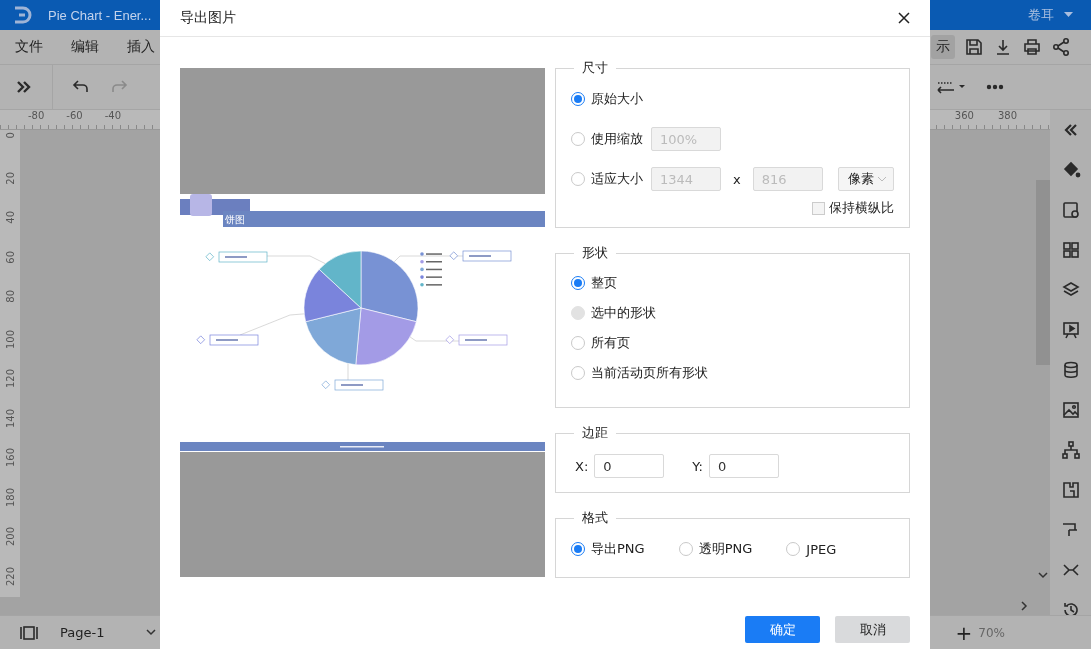 The width and height of the screenshot is (1091, 649). Describe the element at coordinates (865, 179) in the screenshot. I see `unit-dropdown: 像素` at that location.